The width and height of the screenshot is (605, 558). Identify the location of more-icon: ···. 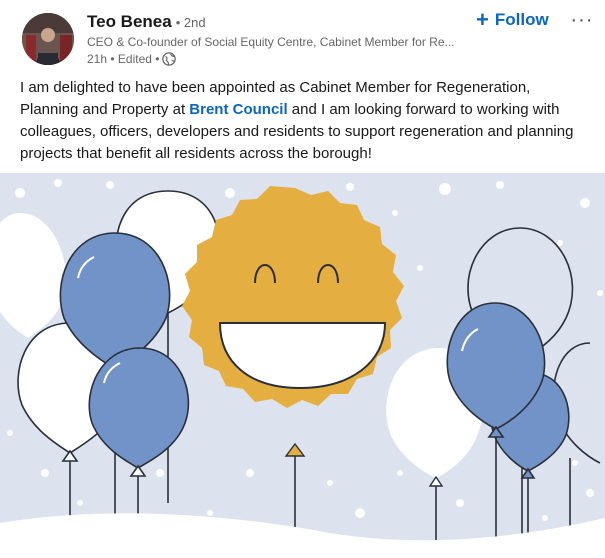
(582, 19).